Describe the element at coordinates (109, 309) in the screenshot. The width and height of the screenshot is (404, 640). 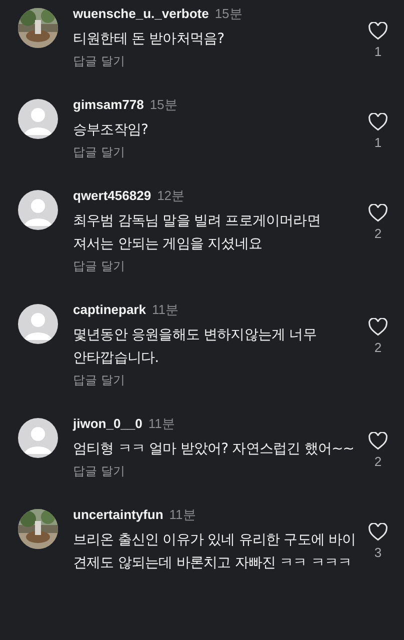
I see `username: captinepark` at that location.